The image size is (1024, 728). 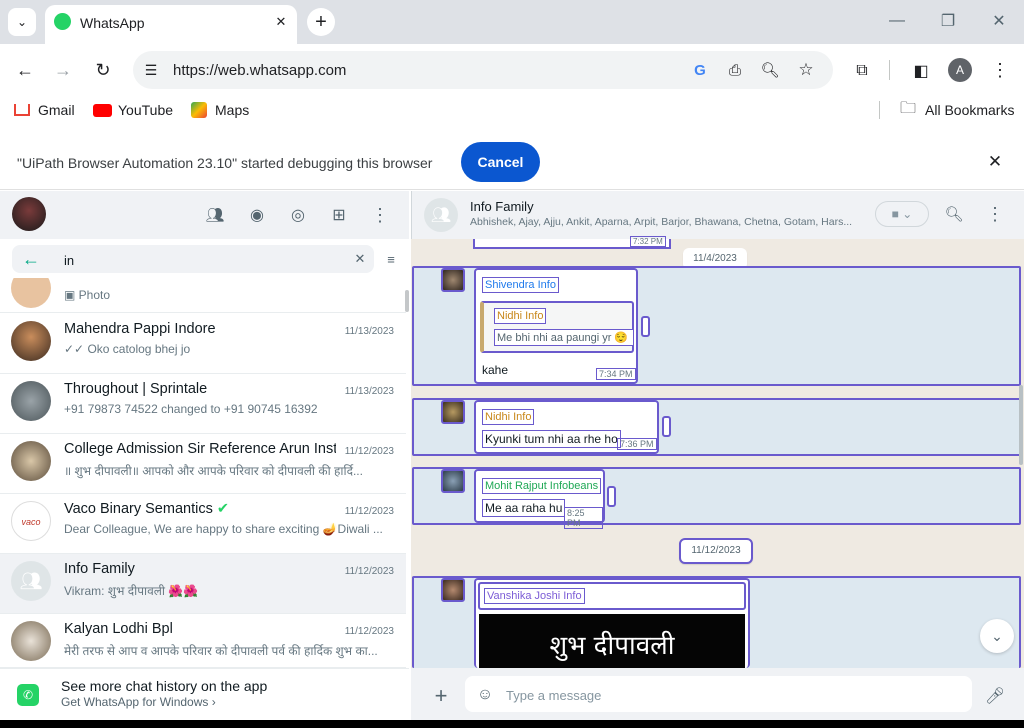 I want to click on group-avatar-icon: 👥︎, so click(x=441, y=215).